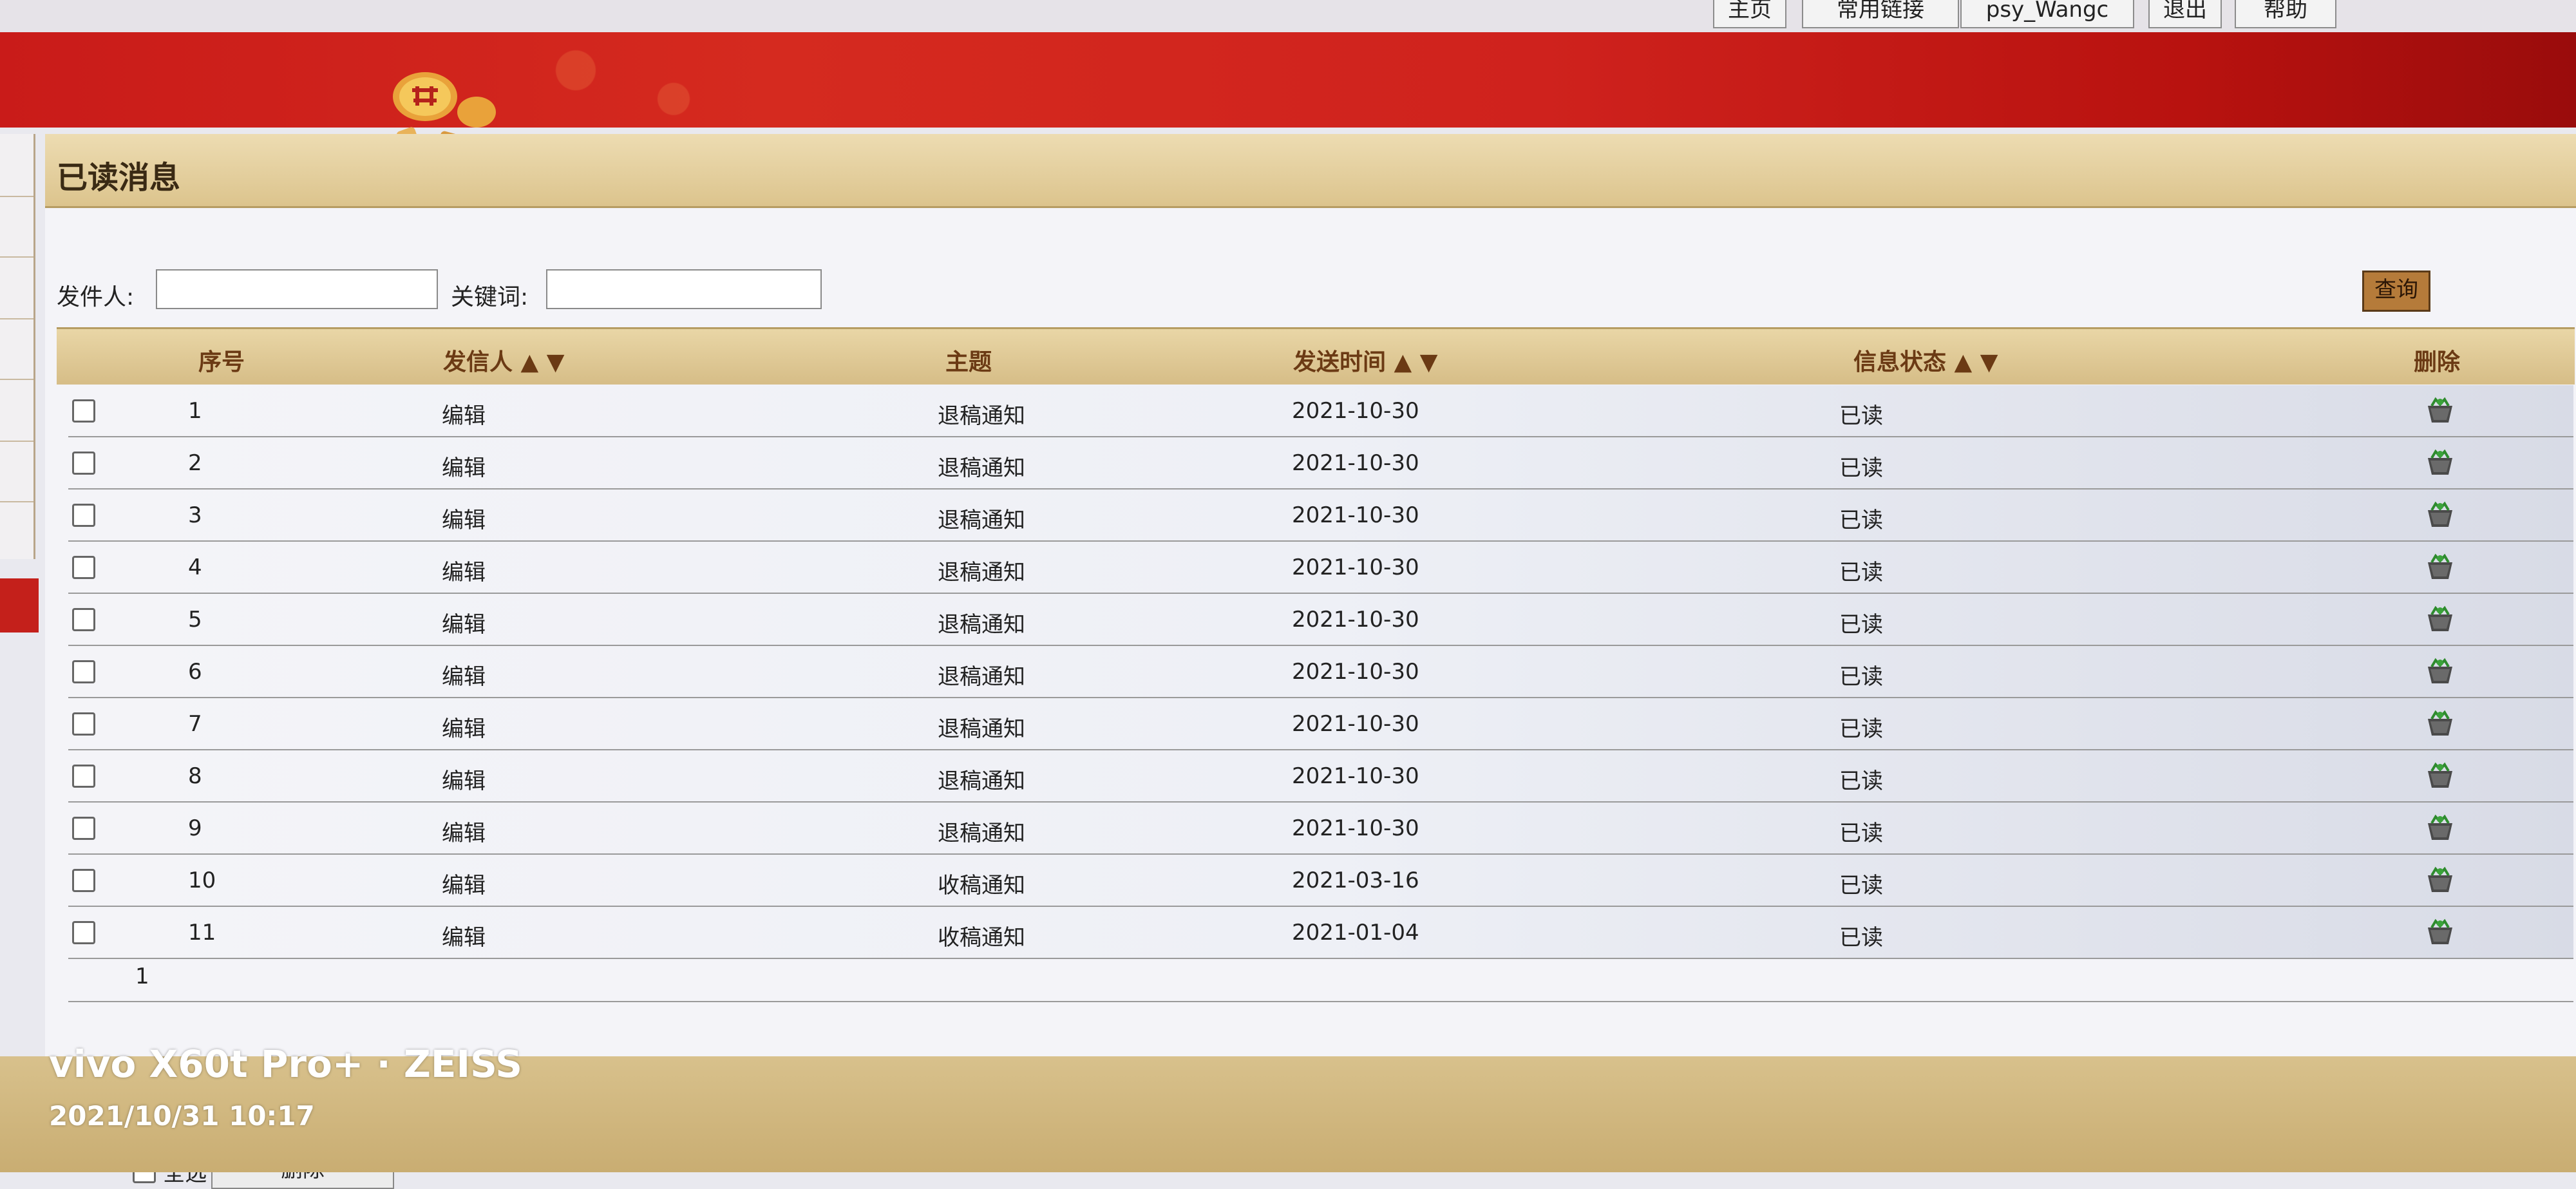 The width and height of the screenshot is (2576, 1189). Describe the element at coordinates (1320, 568) in the screenshot. I see `table-row: 4 编辑 退稿通知 2021-10-30 已读` at that location.